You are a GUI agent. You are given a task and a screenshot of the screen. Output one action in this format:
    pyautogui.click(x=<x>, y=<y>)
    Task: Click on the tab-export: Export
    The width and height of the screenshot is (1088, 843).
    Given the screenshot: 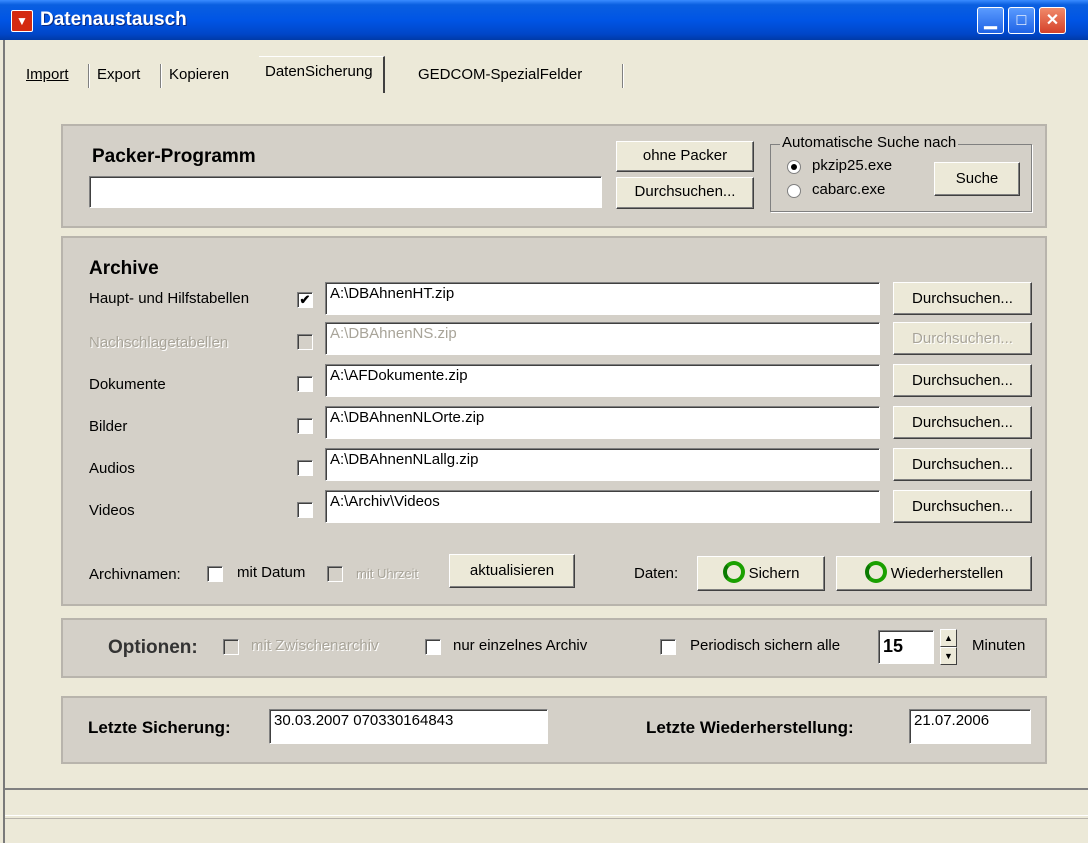 What is the action you would take?
    pyautogui.click(x=118, y=75)
    